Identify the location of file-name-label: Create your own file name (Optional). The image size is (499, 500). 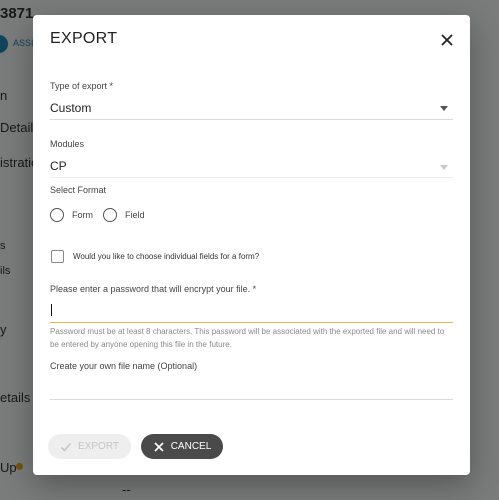
(124, 366).